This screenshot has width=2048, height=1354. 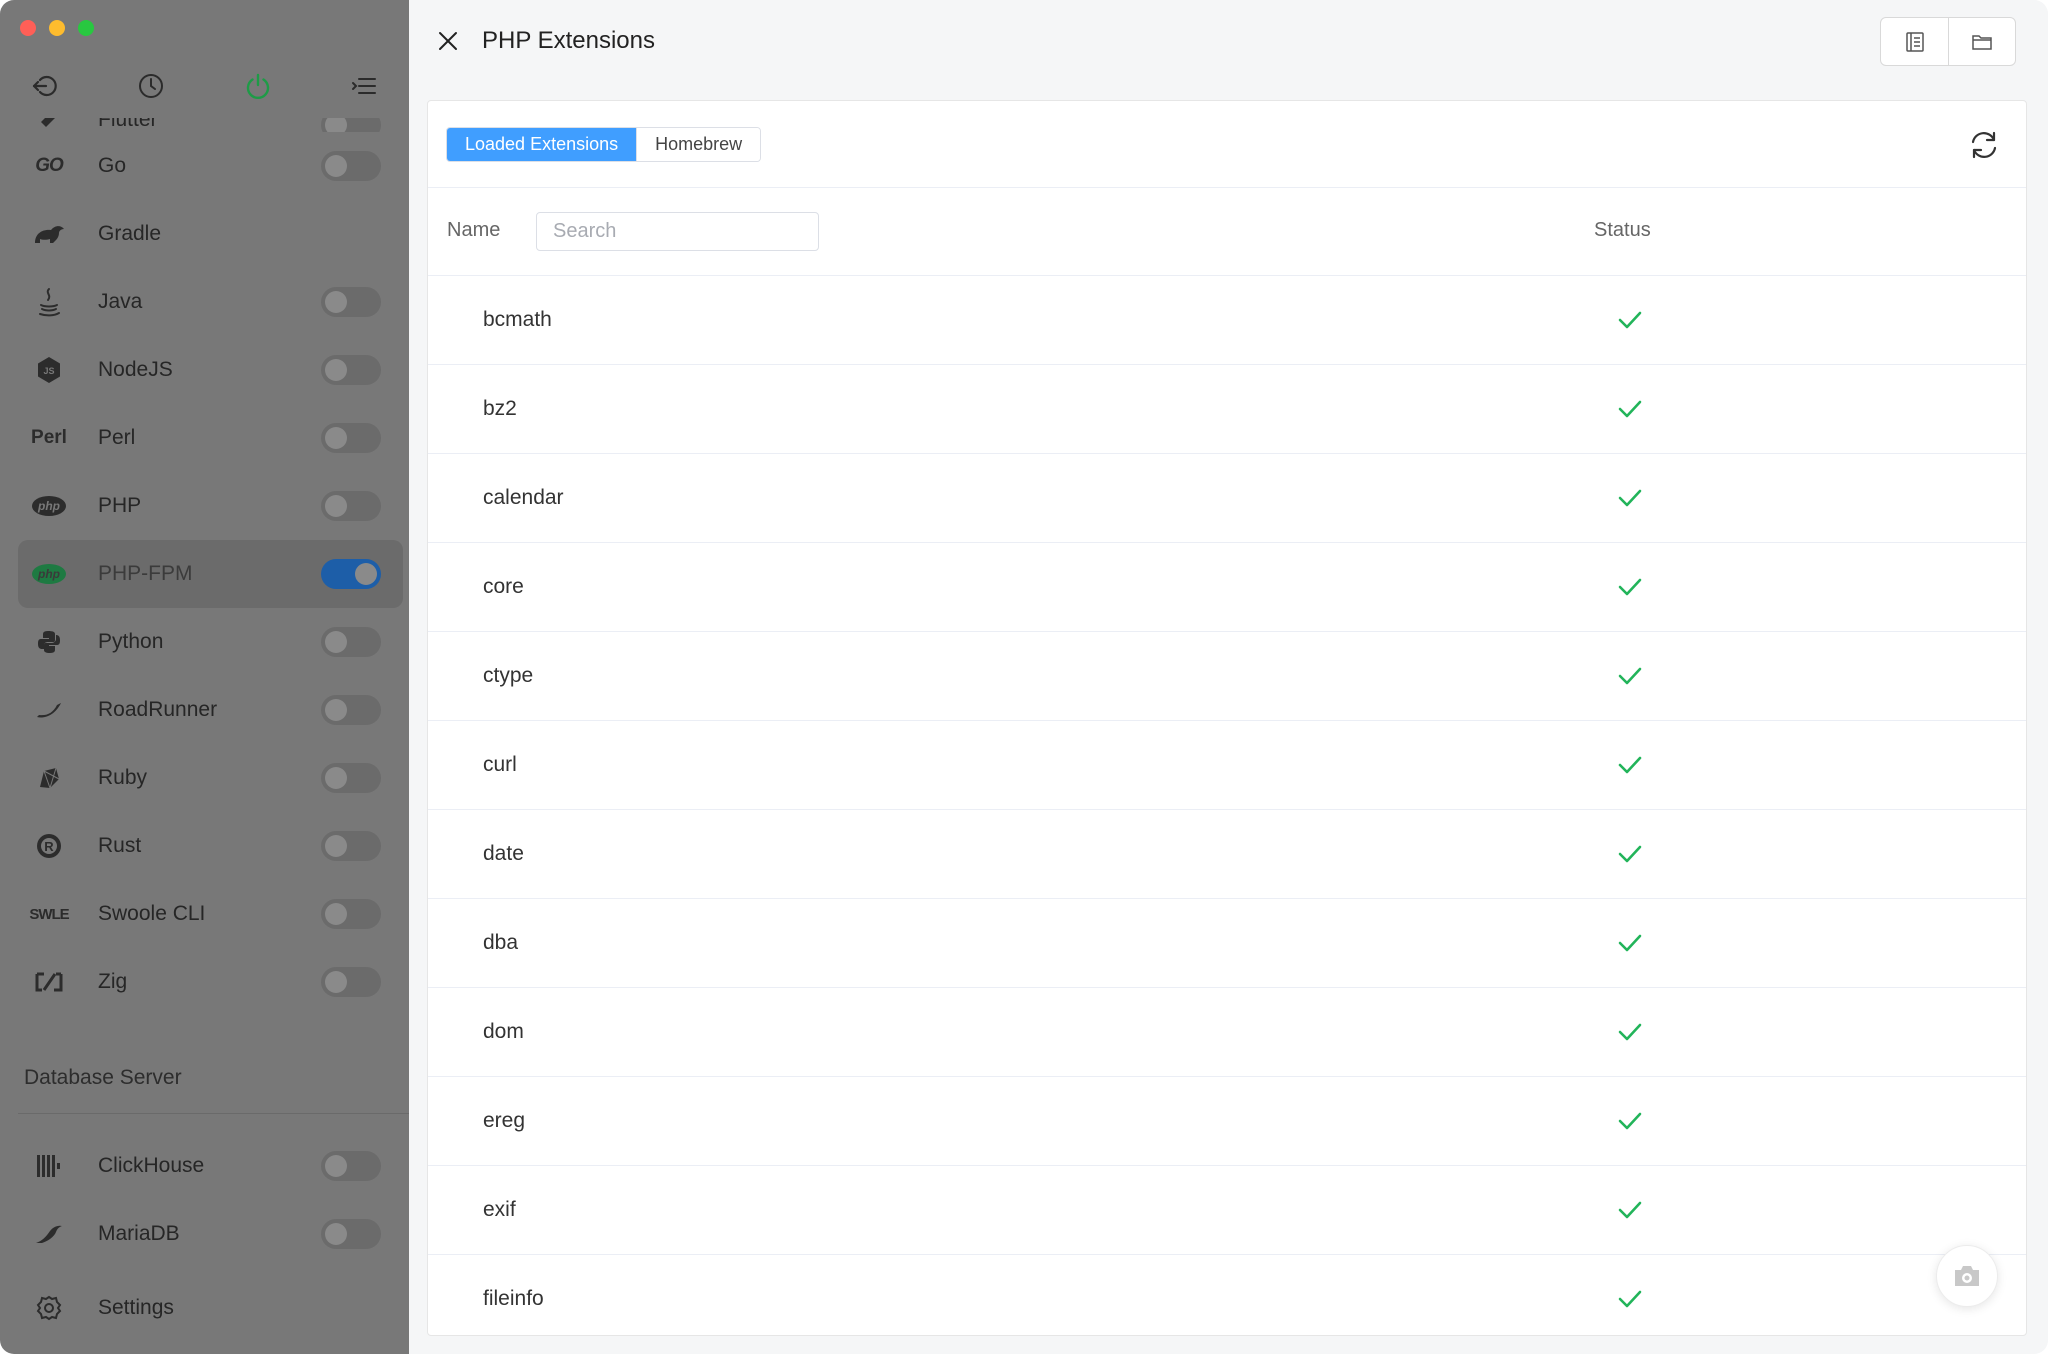 I want to click on close-icon, so click(x=448, y=41).